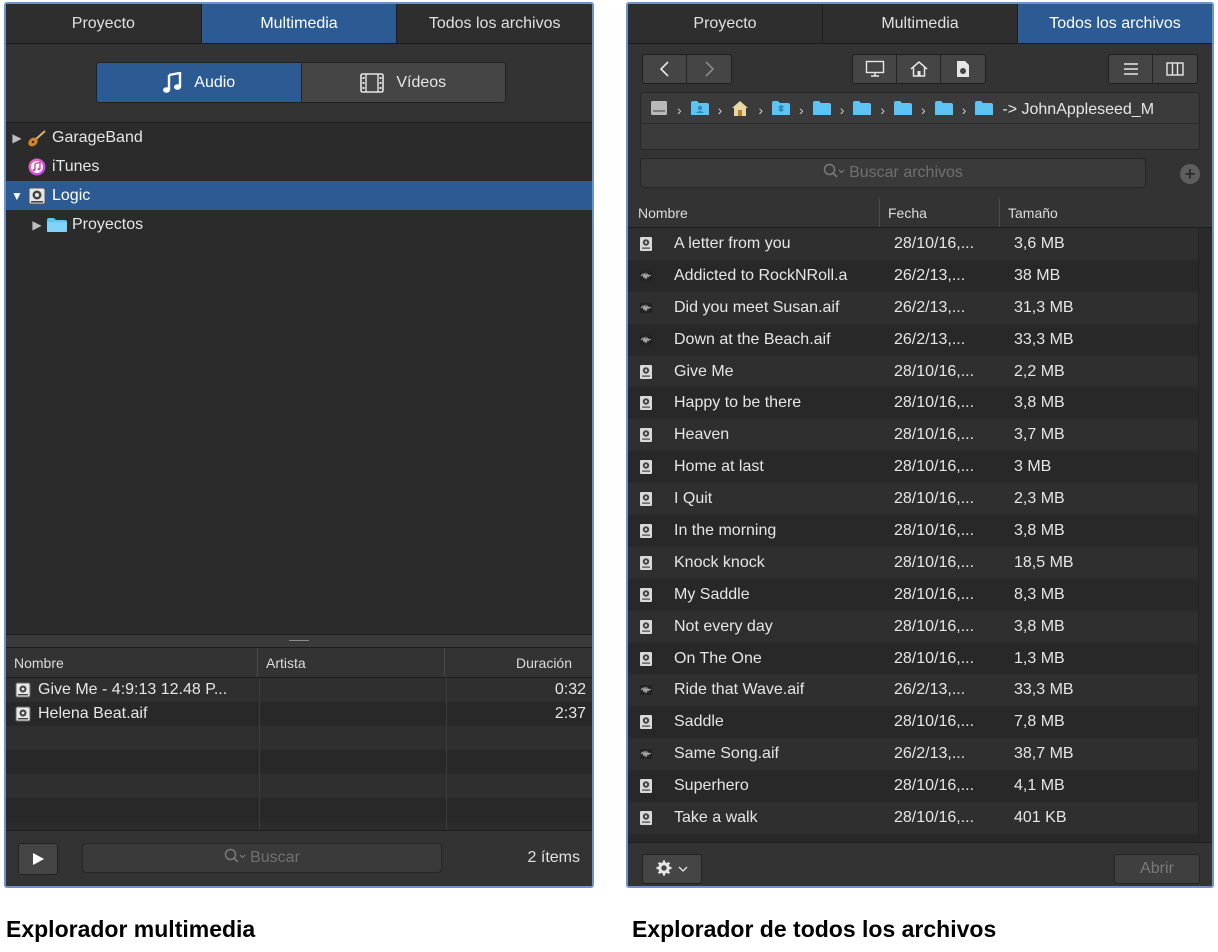 The height and width of the screenshot is (952, 1218). What do you see at coordinates (814, 929) in the screenshot?
I see `all-files-caption: Explorador de todos los archivos` at bounding box center [814, 929].